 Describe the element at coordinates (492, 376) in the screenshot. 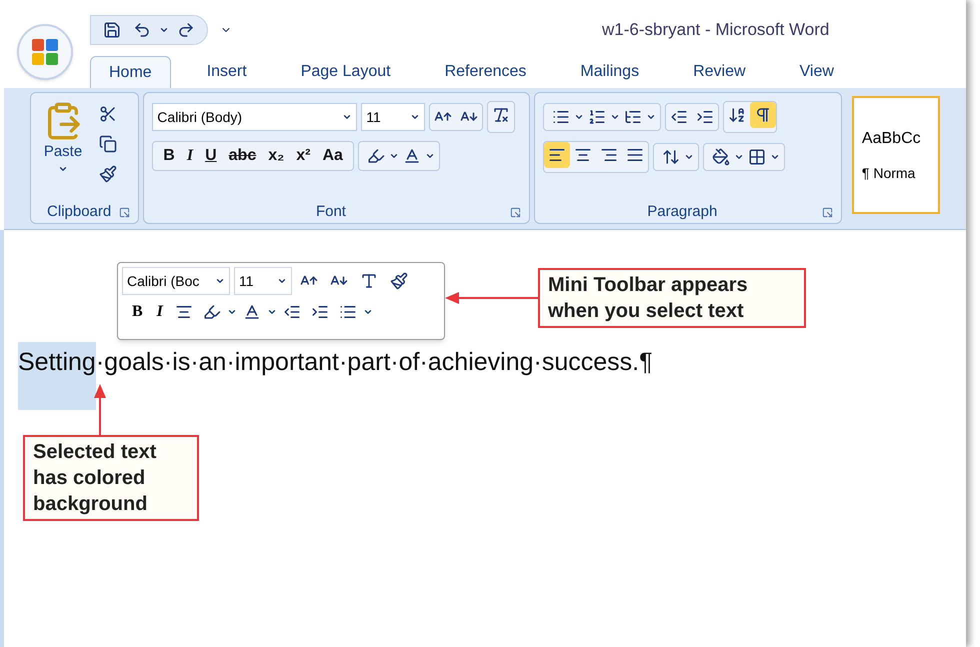

I see `document-paragraph: Setting·goals·is·an·important·part·of·achieving·success.¶` at that location.